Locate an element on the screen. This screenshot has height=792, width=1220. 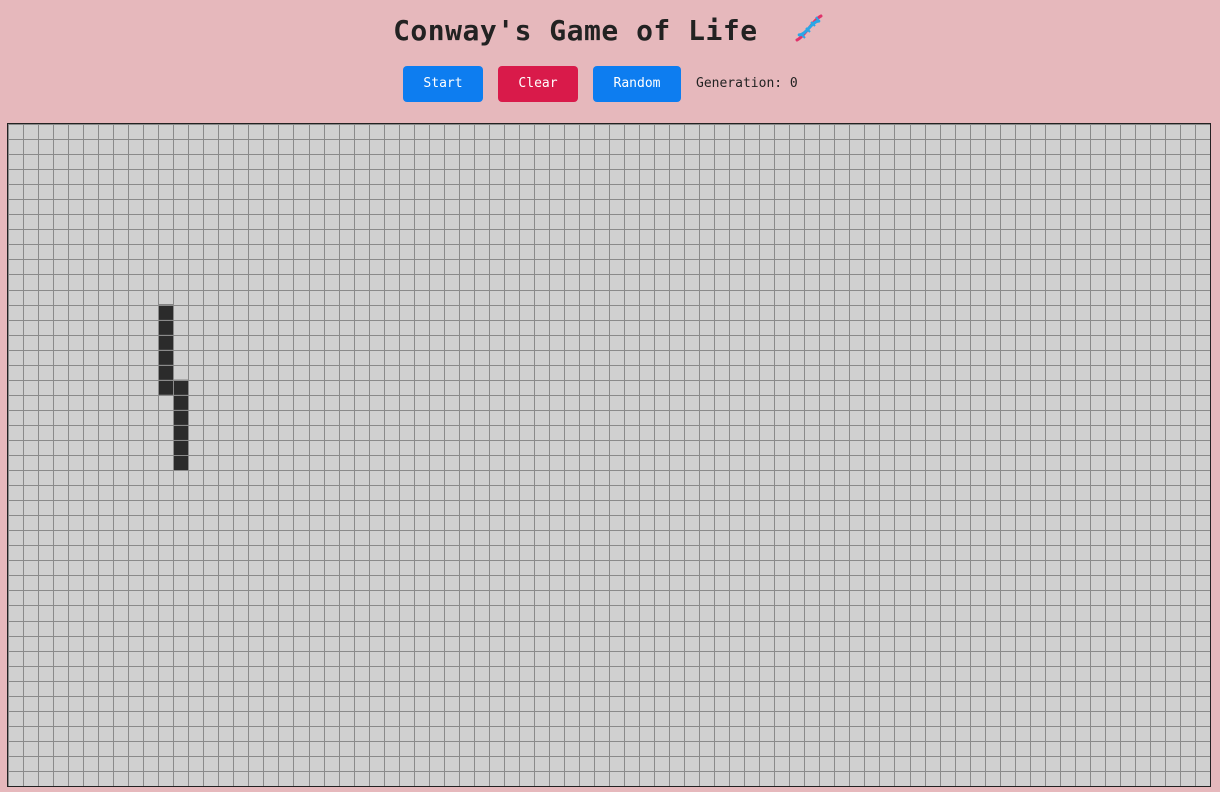
dna-icon is located at coordinates (809, 28).